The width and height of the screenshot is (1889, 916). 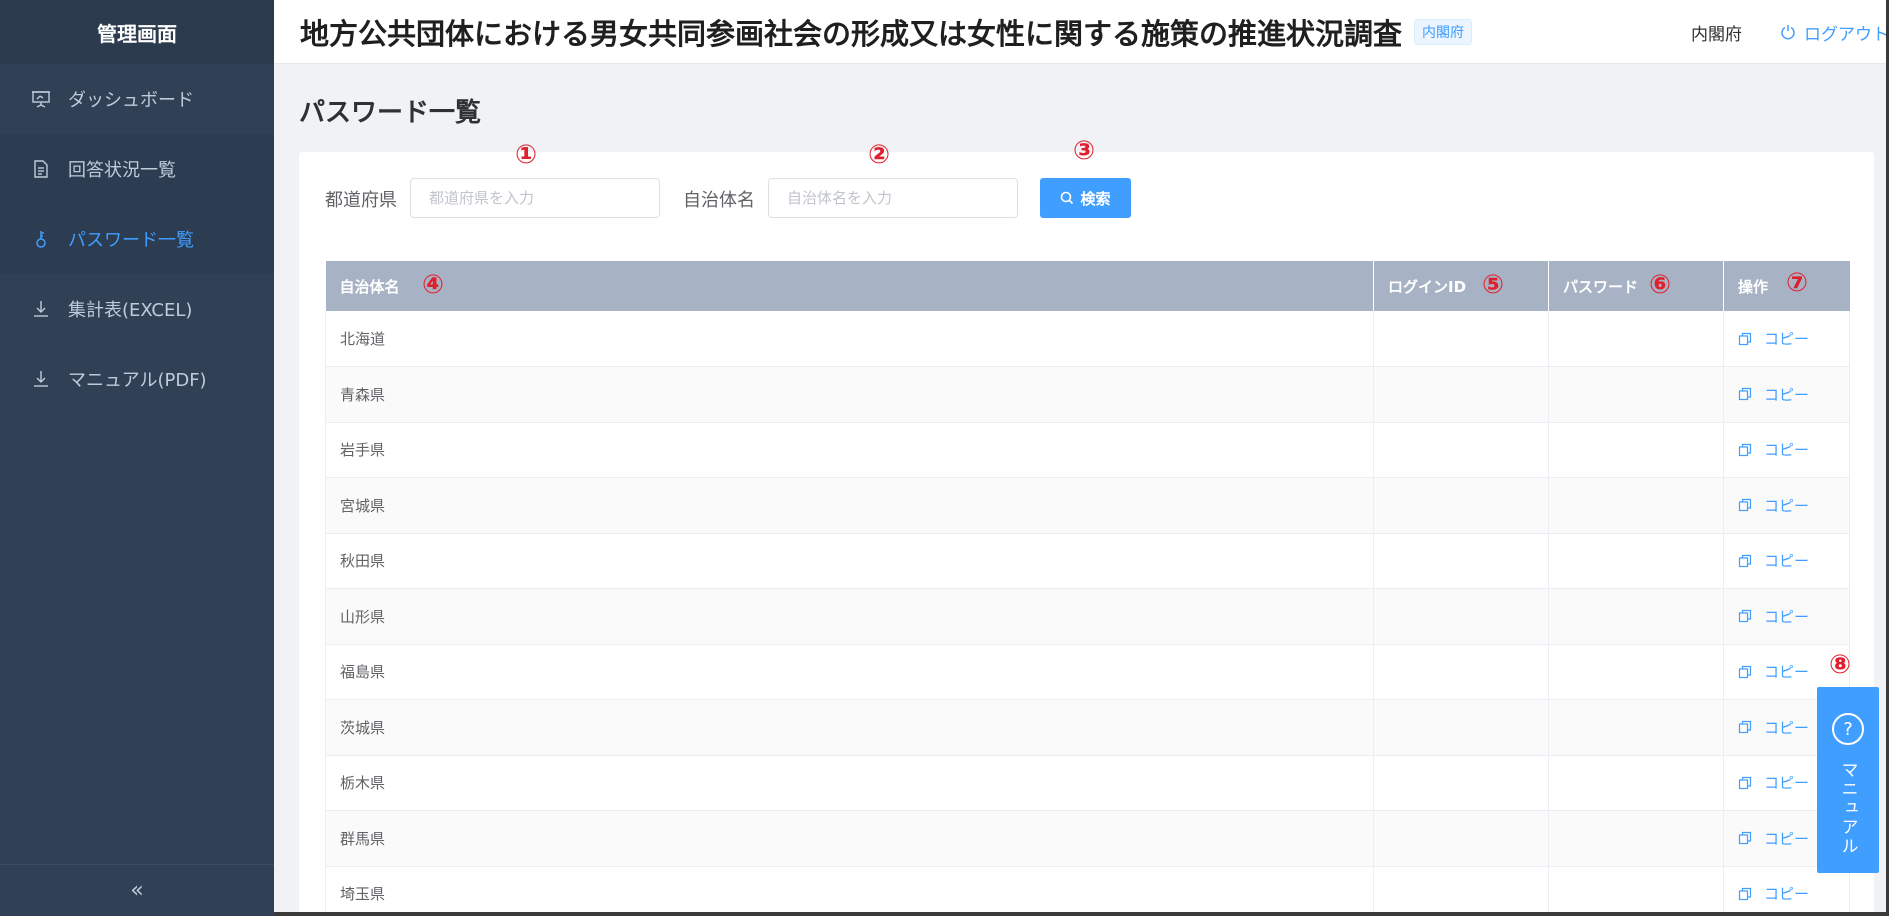 What do you see at coordinates (893, 198) in the screenshot?
I see `municipality-input` at bounding box center [893, 198].